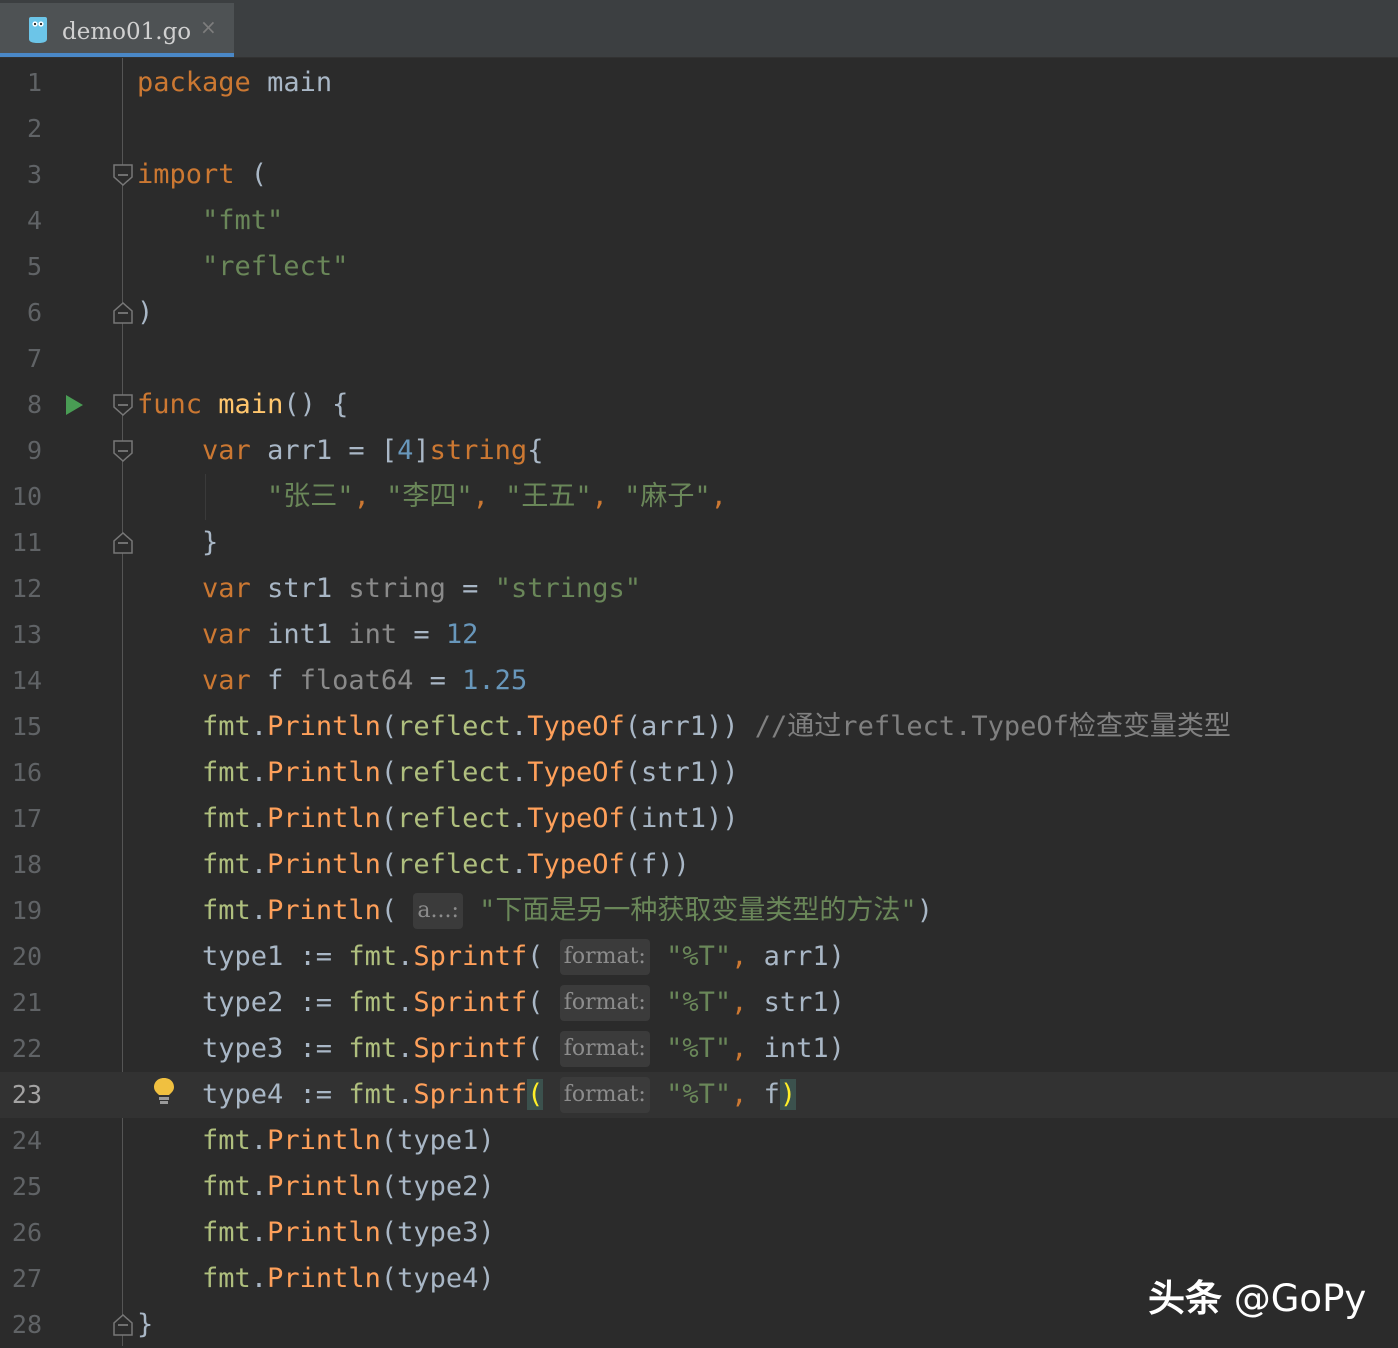 This screenshot has width=1398, height=1348. What do you see at coordinates (699, 129) in the screenshot?
I see `code-line: 2` at bounding box center [699, 129].